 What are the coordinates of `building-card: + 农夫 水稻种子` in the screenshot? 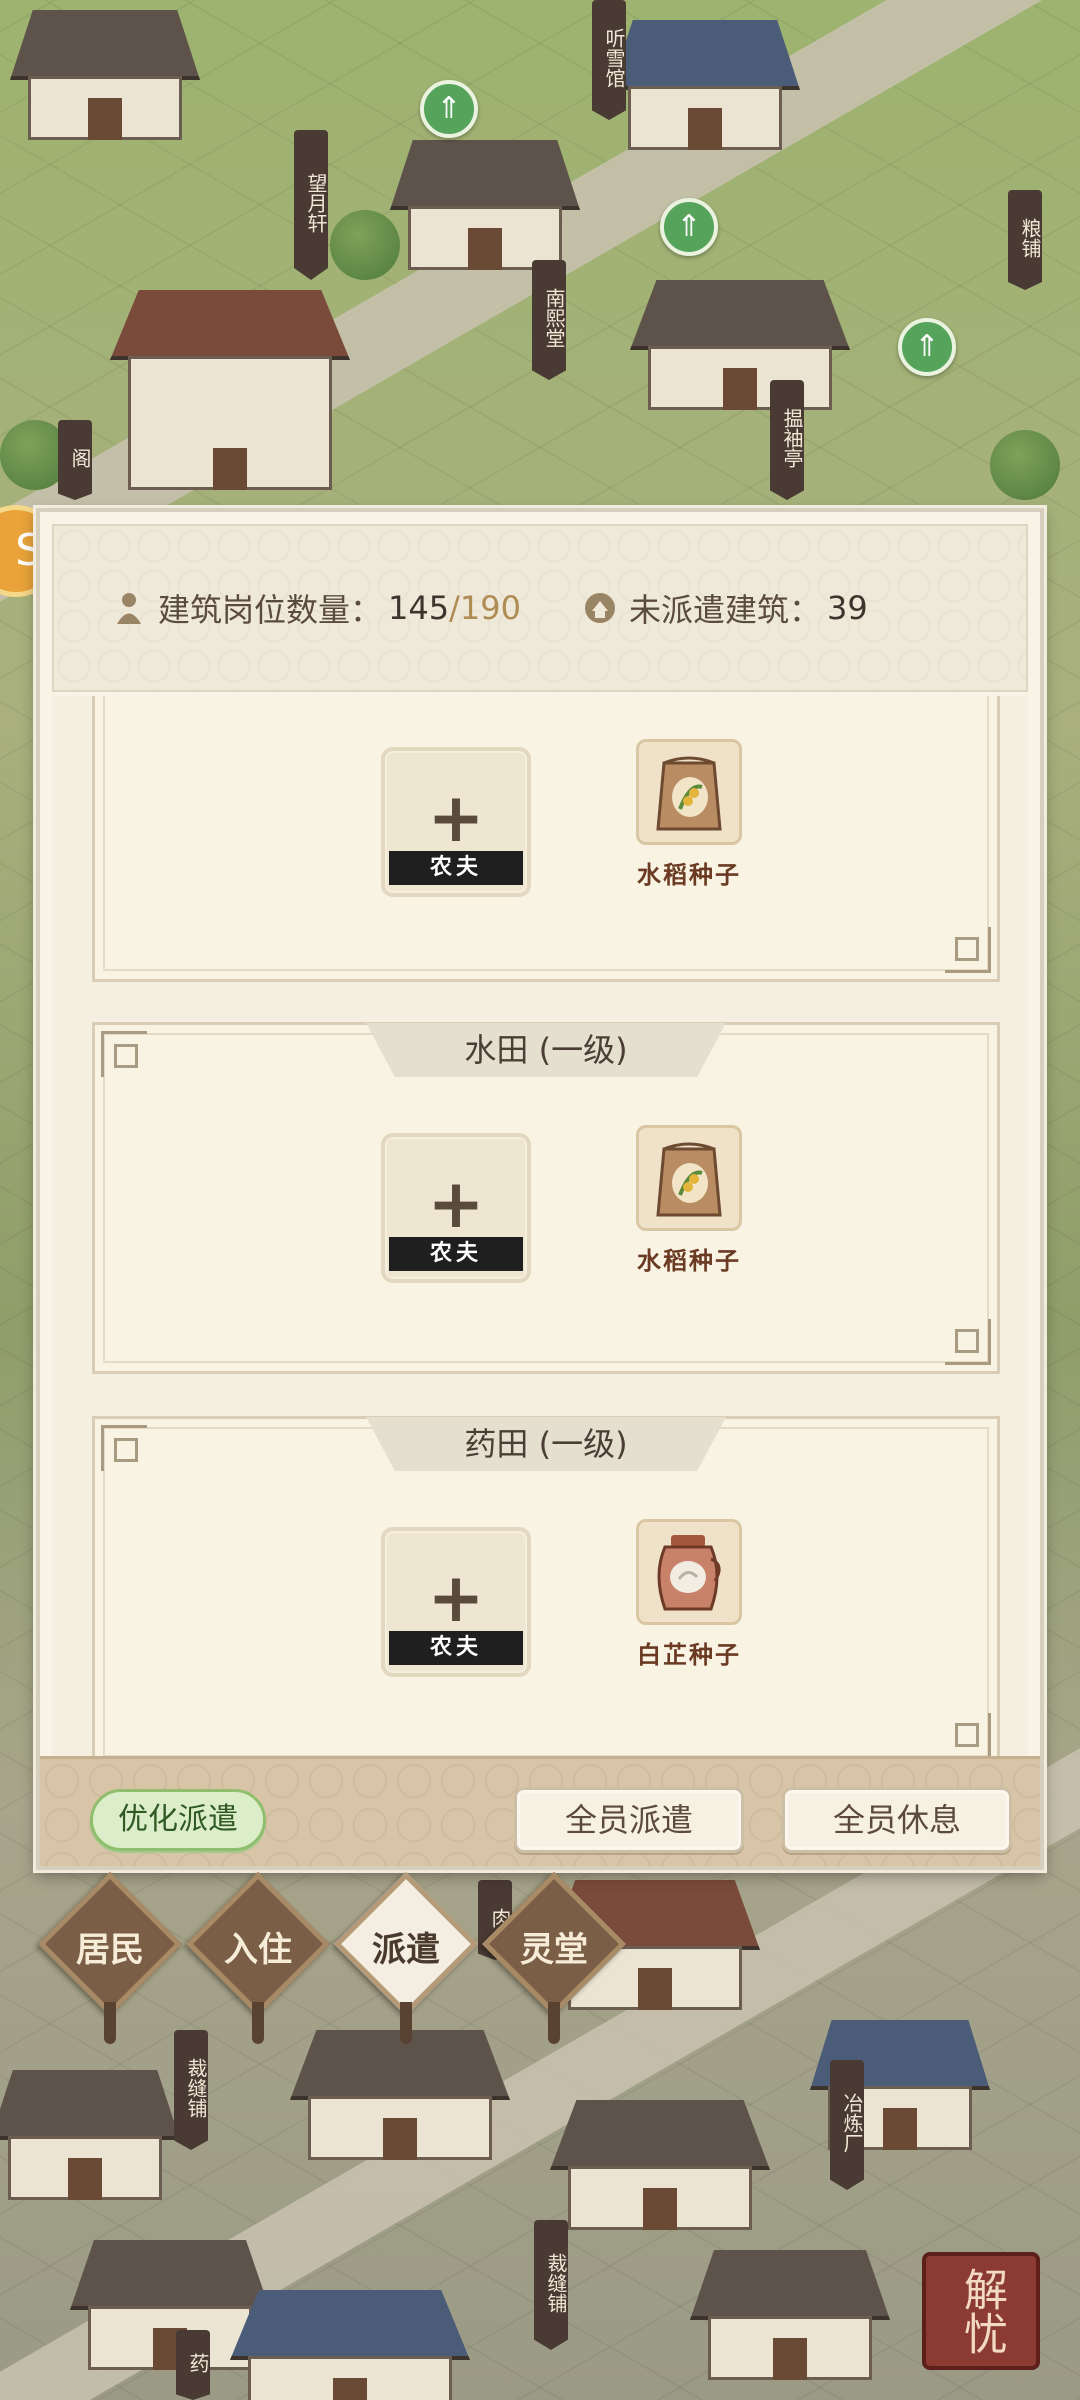 It's located at (546, 839).